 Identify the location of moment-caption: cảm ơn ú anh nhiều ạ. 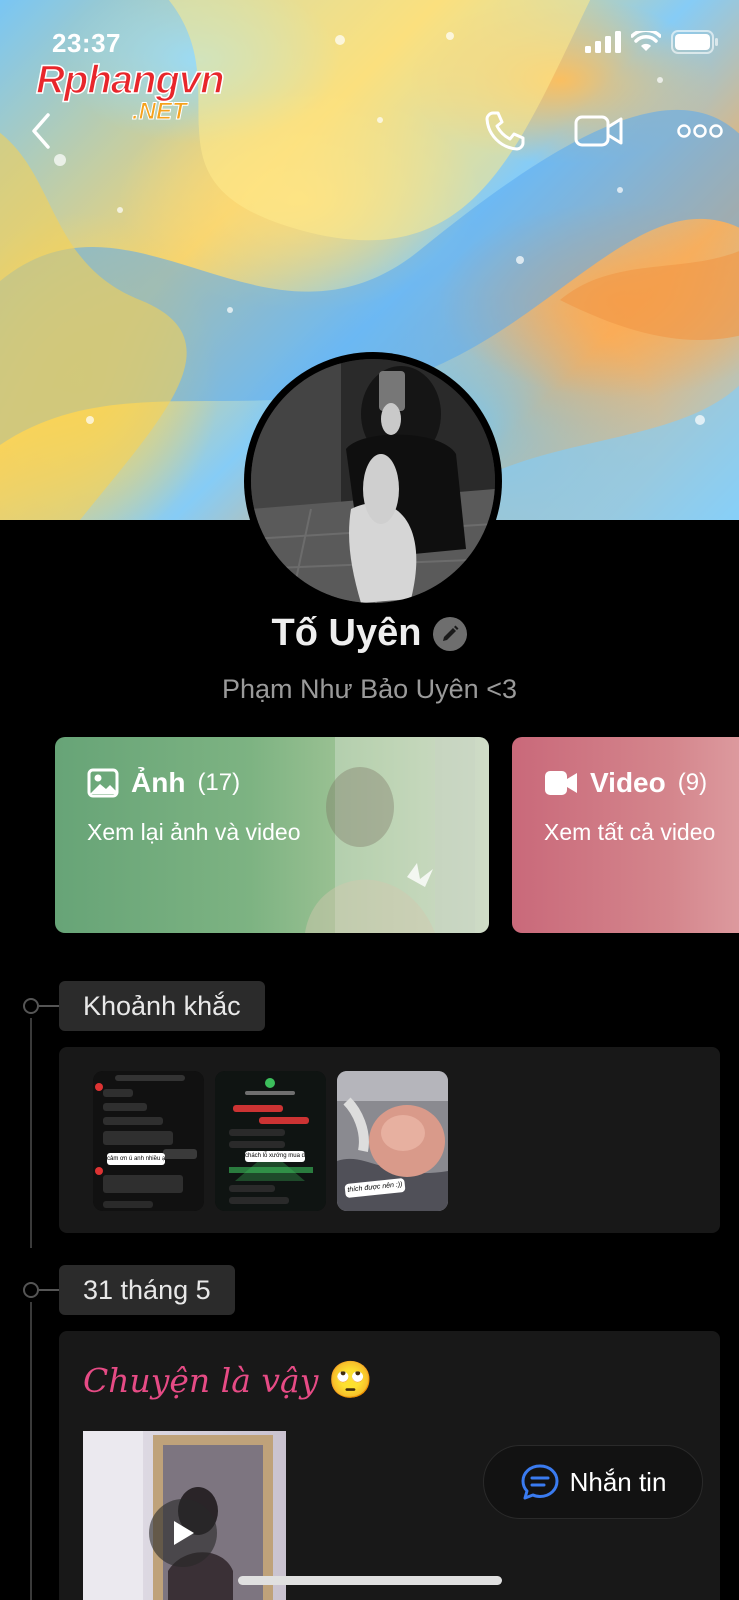
(136, 1159).